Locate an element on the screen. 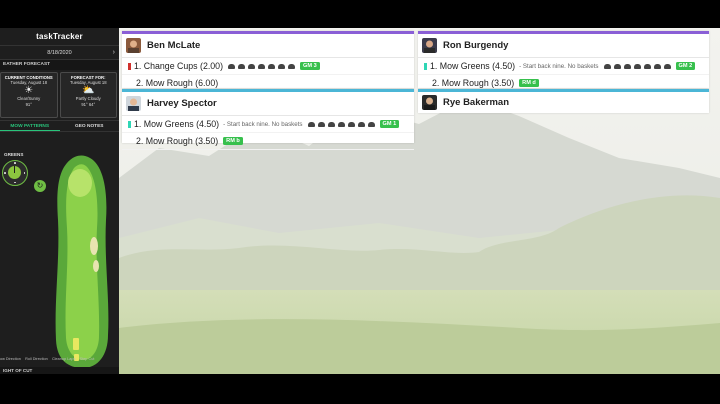 This screenshot has height=404, width=720. equipment-badge: RM b is located at coordinates (233, 141).